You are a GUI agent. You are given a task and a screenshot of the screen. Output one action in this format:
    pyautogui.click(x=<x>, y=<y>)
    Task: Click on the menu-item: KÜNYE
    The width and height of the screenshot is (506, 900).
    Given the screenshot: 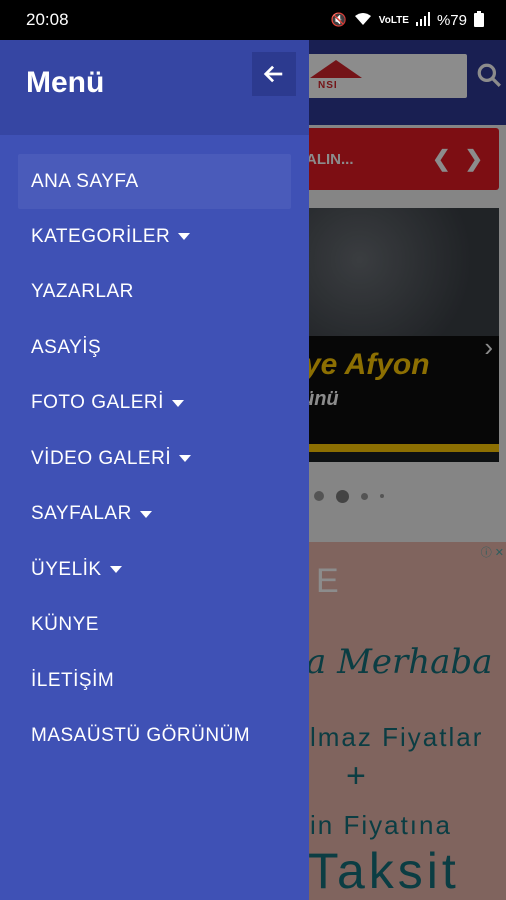 What is the action you would take?
    pyautogui.click(x=154, y=626)
    